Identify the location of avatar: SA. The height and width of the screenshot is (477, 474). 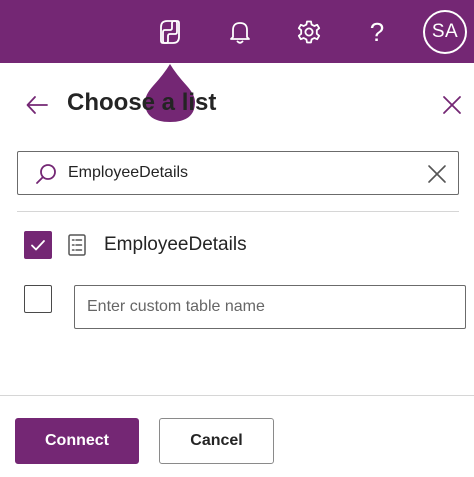
(445, 32).